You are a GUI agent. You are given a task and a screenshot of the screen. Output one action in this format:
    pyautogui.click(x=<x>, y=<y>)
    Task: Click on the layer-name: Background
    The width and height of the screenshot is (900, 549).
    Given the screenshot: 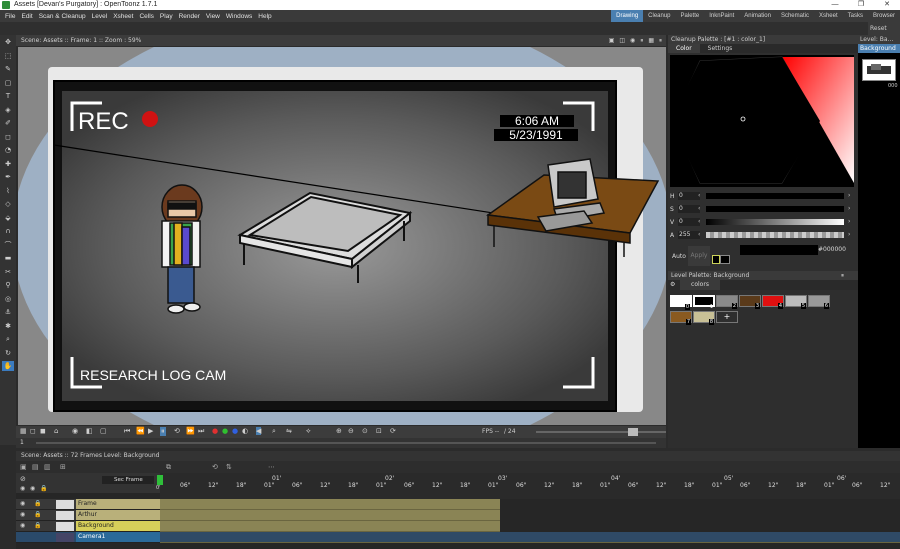 What is the action you would take?
    pyautogui.click(x=118, y=526)
    